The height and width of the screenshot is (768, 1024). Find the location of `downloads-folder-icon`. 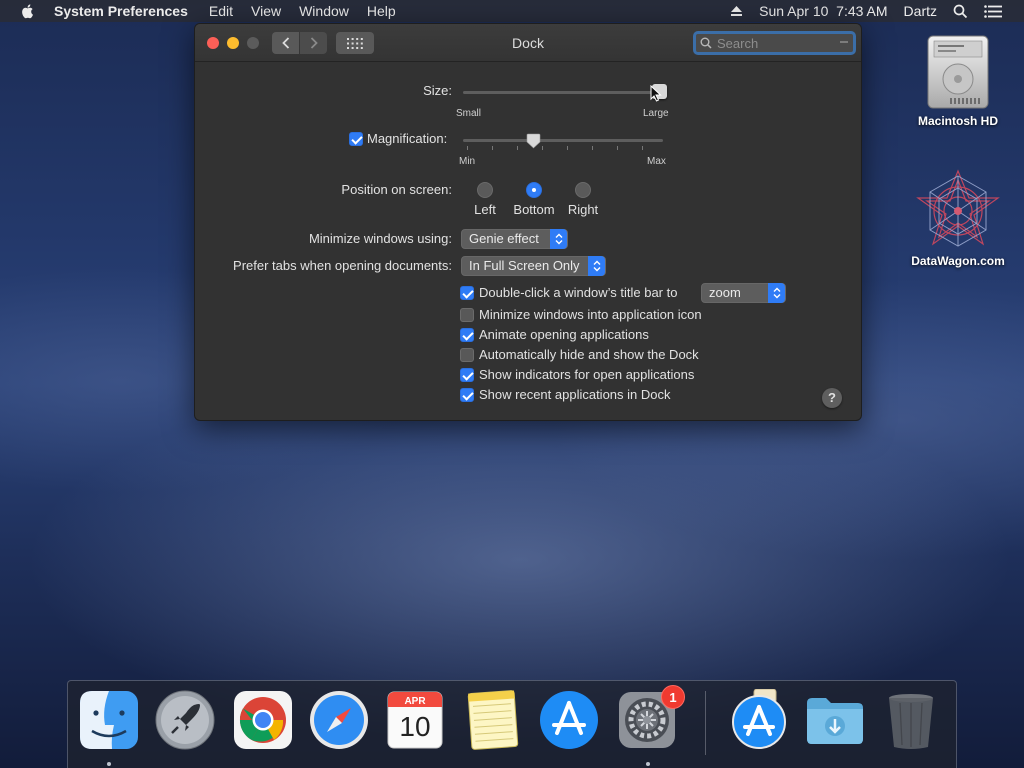

downloads-folder-icon is located at coordinates (835, 721).